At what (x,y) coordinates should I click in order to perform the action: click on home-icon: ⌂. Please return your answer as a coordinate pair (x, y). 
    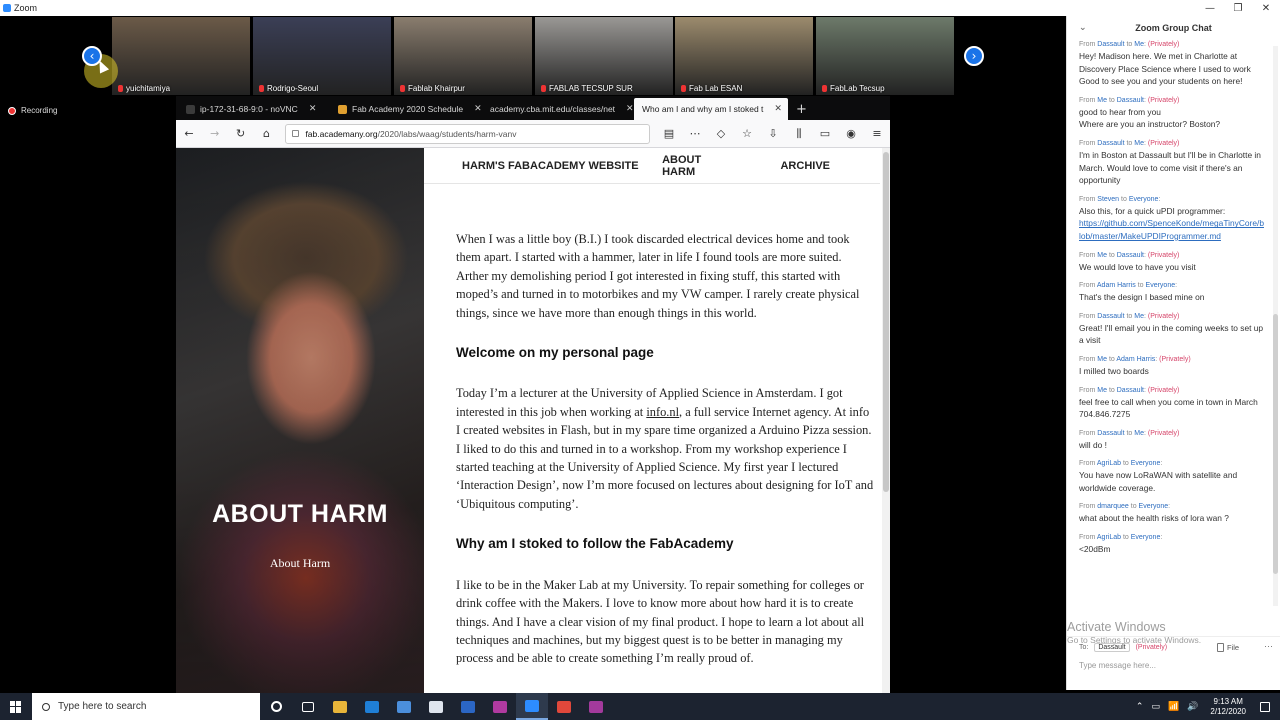
    Looking at the image, I should click on (267, 133).